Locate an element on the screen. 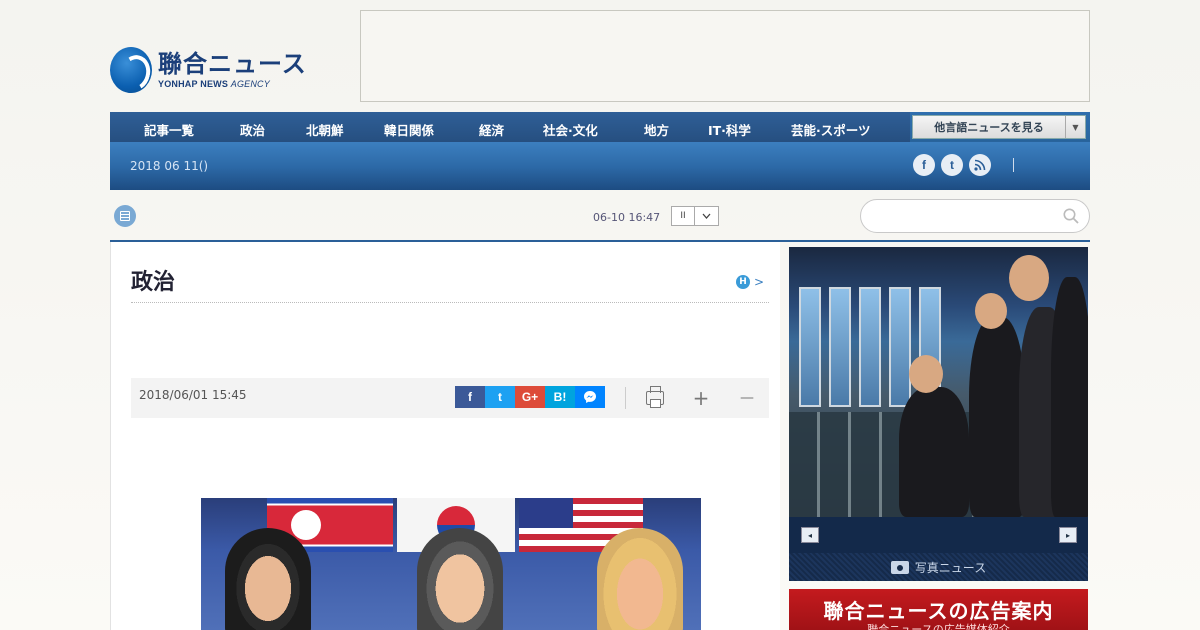 The height and width of the screenshot is (630, 1200). ticker-time: 06-10 16:47 is located at coordinates (627, 217).